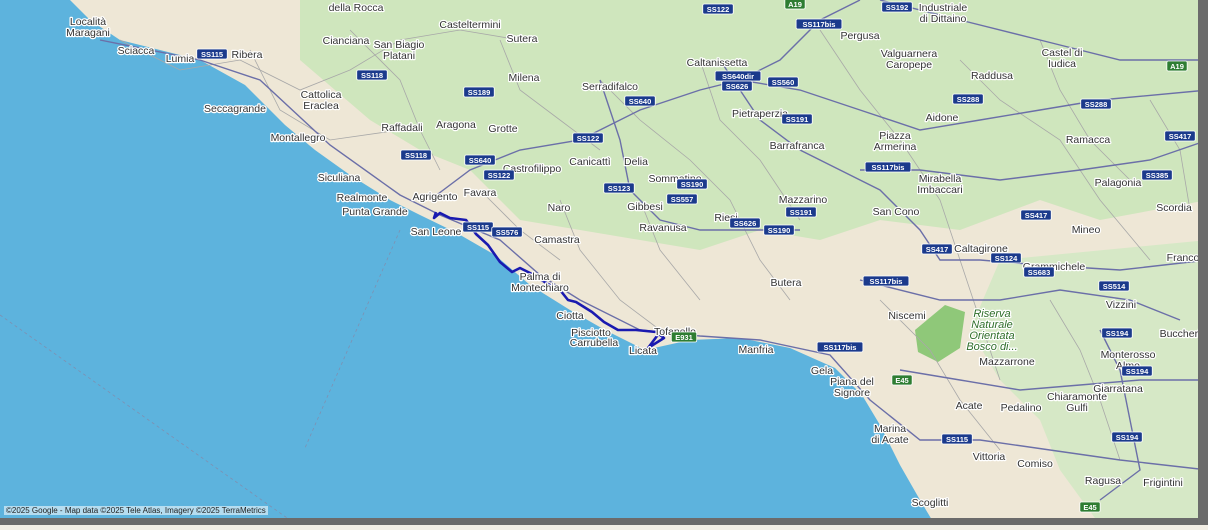  What do you see at coordinates (783, 82) in the screenshot?
I see `road-shield-ss560: SS560` at bounding box center [783, 82].